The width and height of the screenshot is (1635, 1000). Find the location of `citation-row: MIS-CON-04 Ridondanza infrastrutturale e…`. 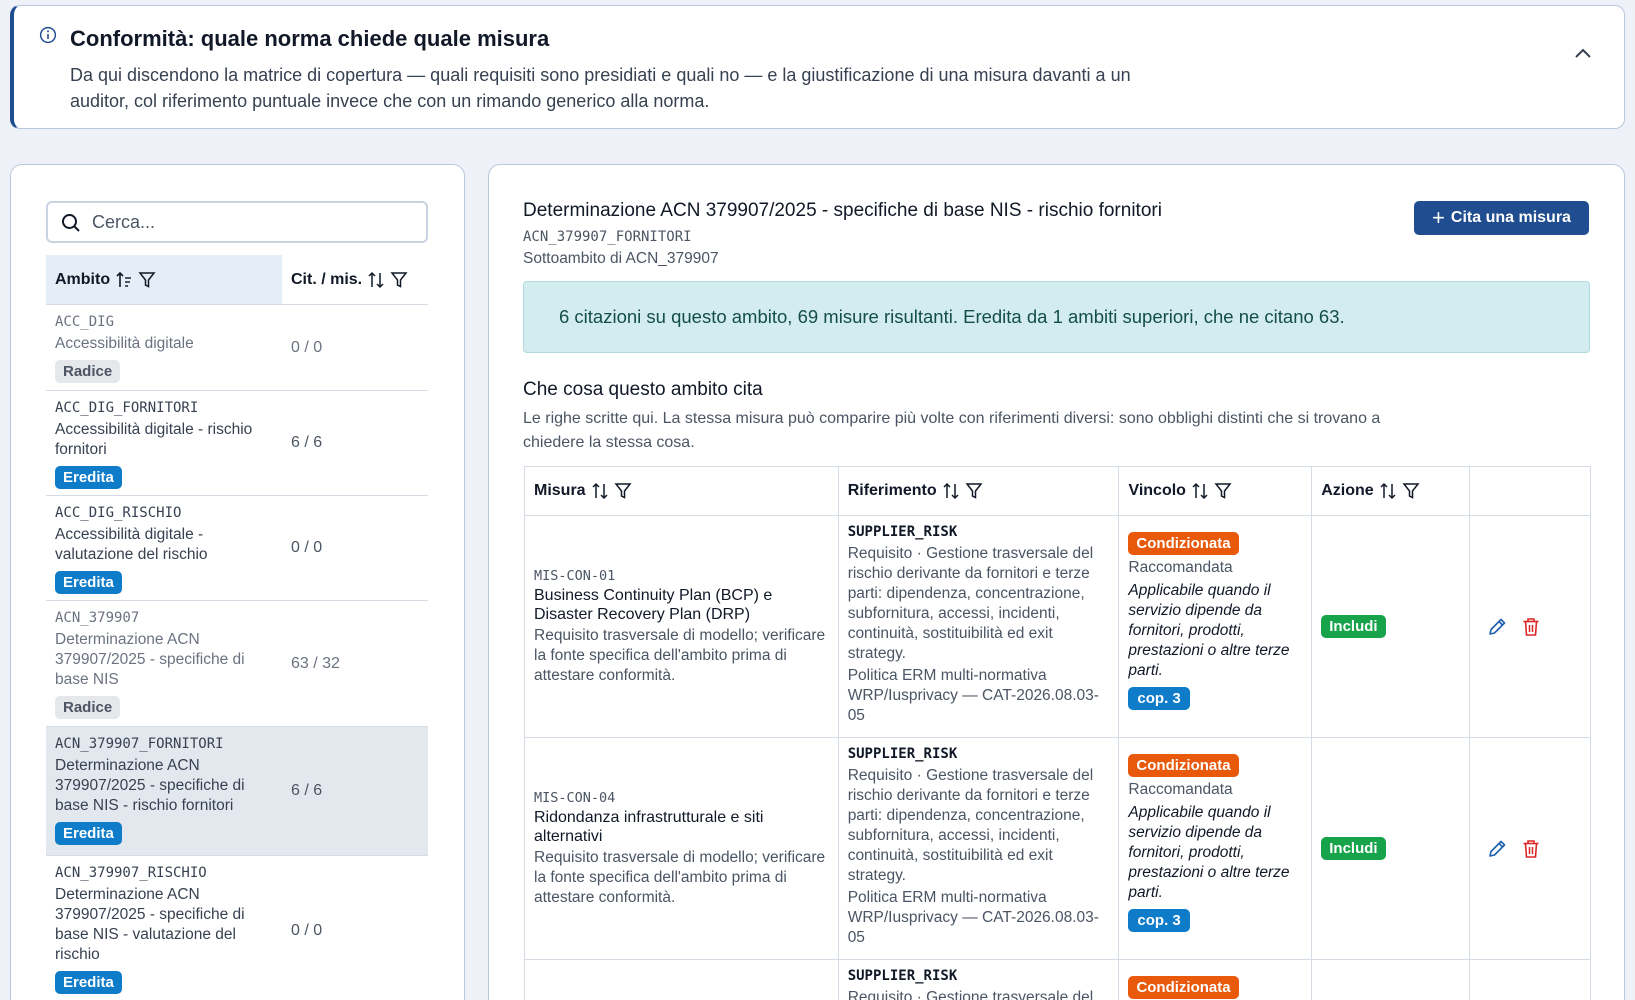

citation-row: MIS-CON-04 Ridondanza infrastrutturale e… is located at coordinates (1058, 849).